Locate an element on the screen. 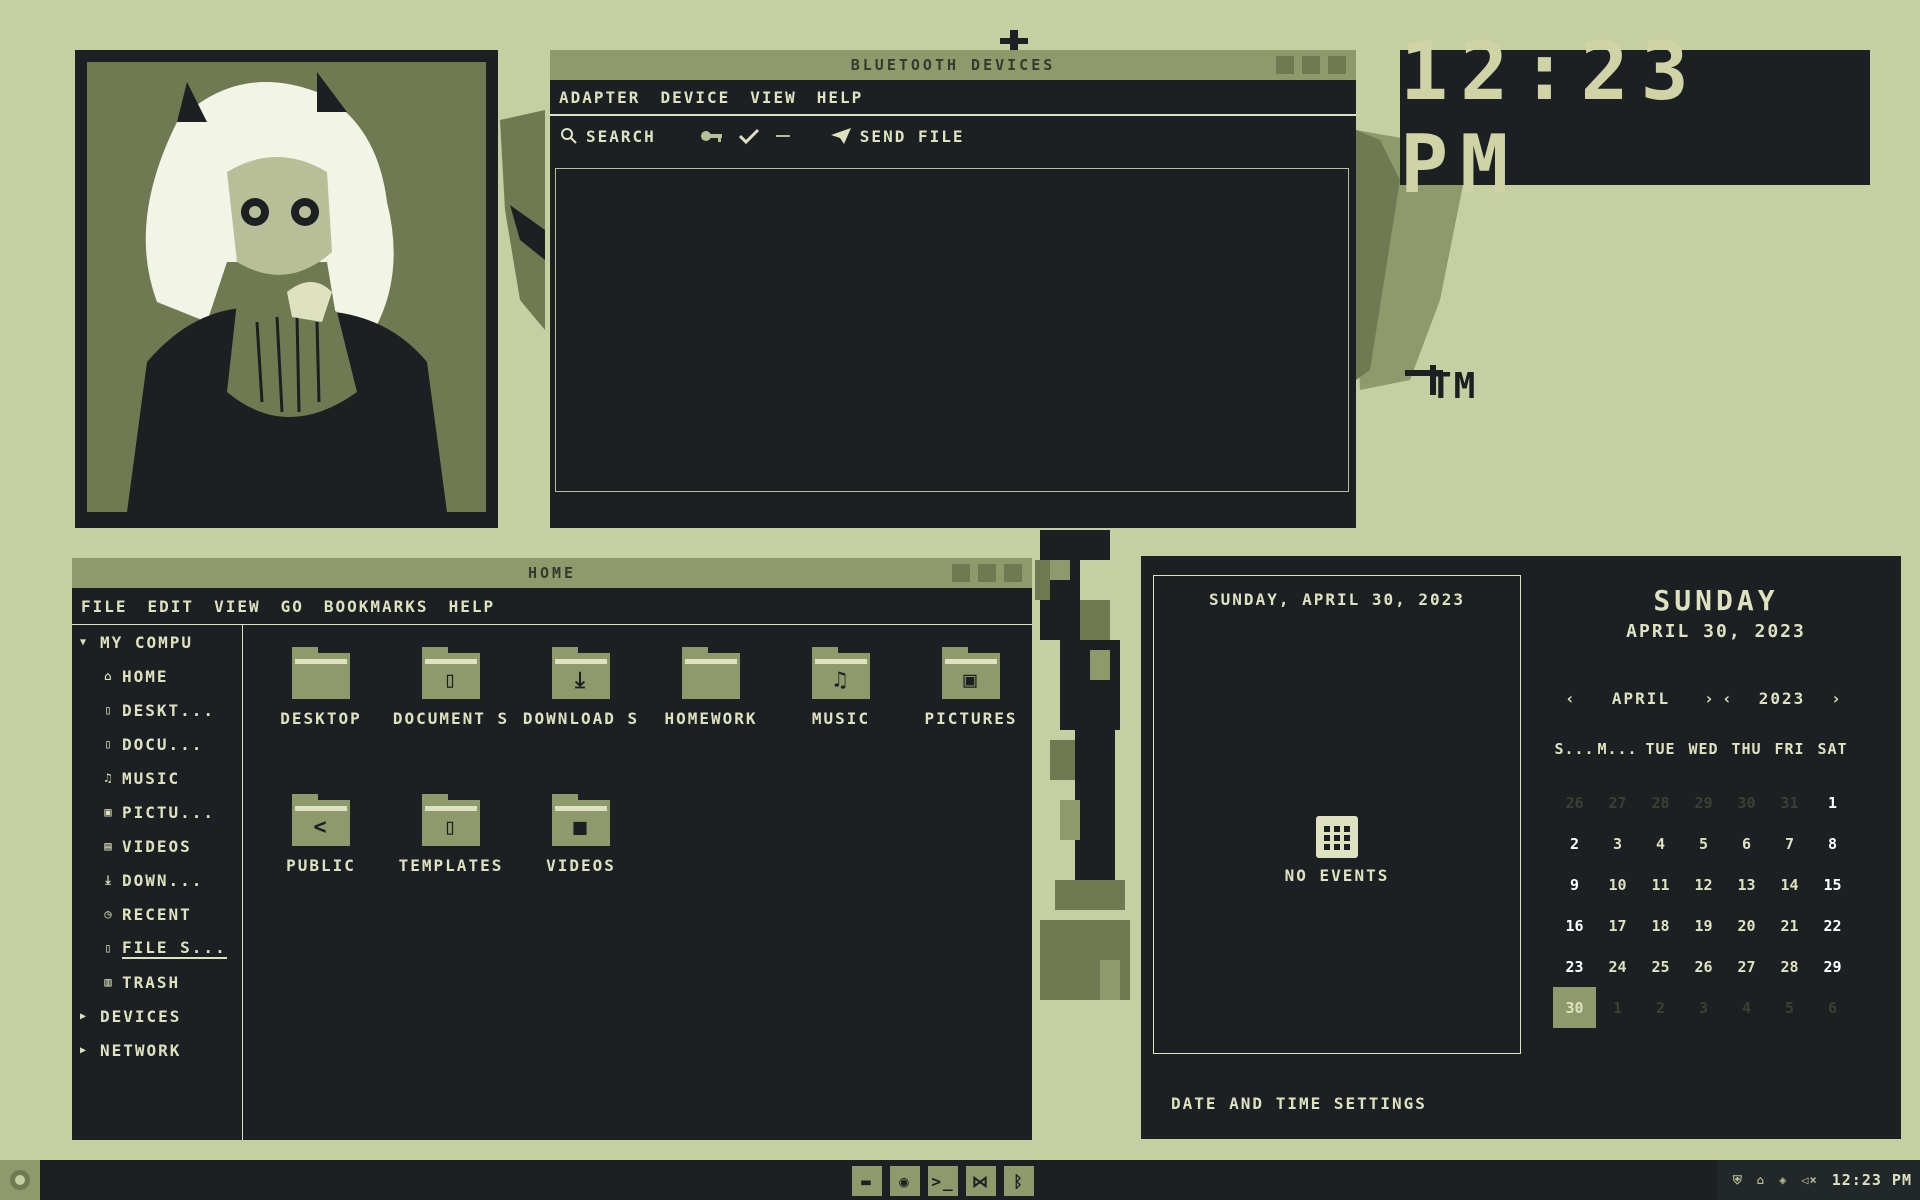  sidebar-item: ◷ RECENT is located at coordinates (157, 914).